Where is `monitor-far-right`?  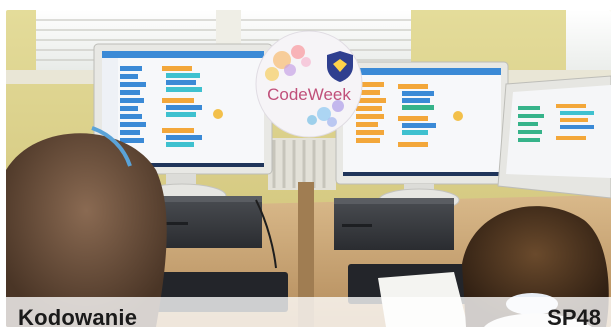 monitor-far-right is located at coordinates (554, 137).